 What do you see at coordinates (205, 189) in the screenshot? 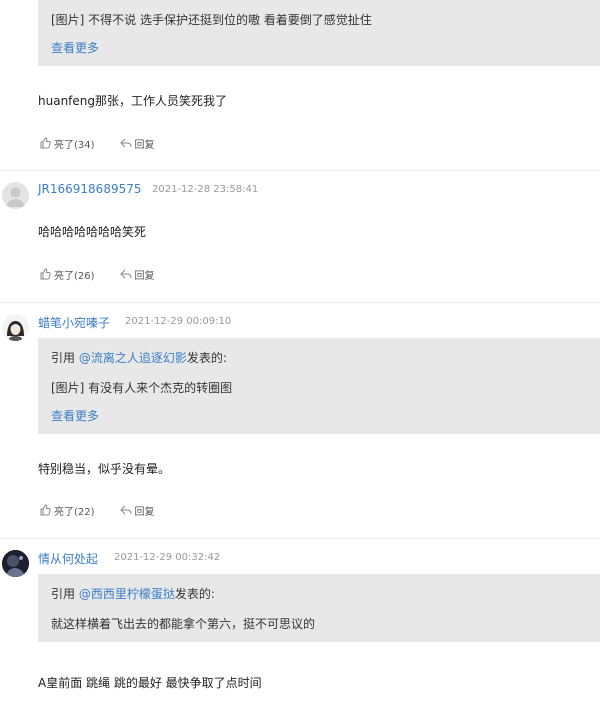
I see `post-time: 2021-12-28 23:58:41` at bounding box center [205, 189].